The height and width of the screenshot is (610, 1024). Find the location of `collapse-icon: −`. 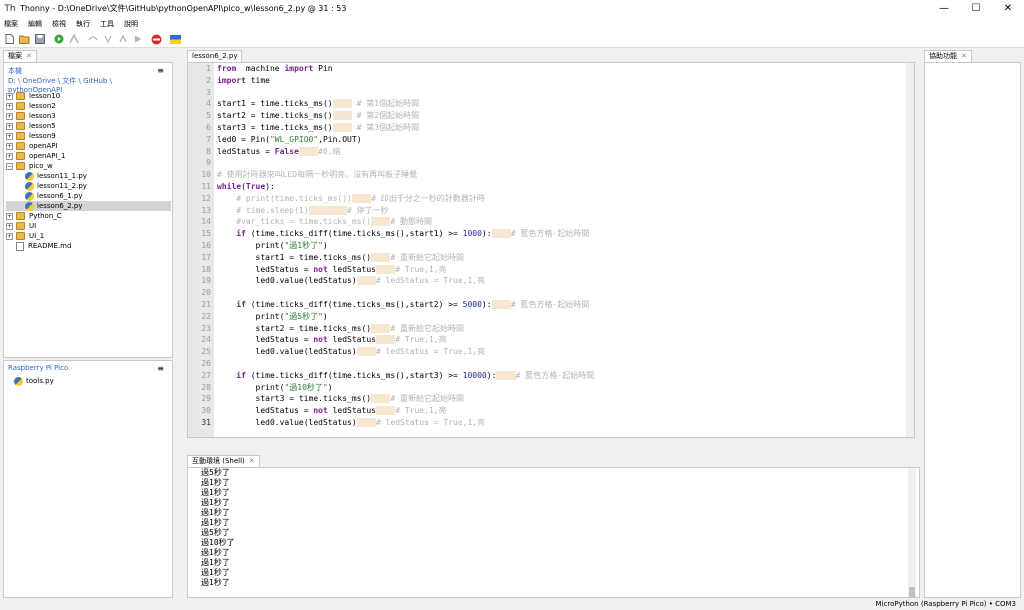

collapse-icon: − is located at coordinates (9, 166).